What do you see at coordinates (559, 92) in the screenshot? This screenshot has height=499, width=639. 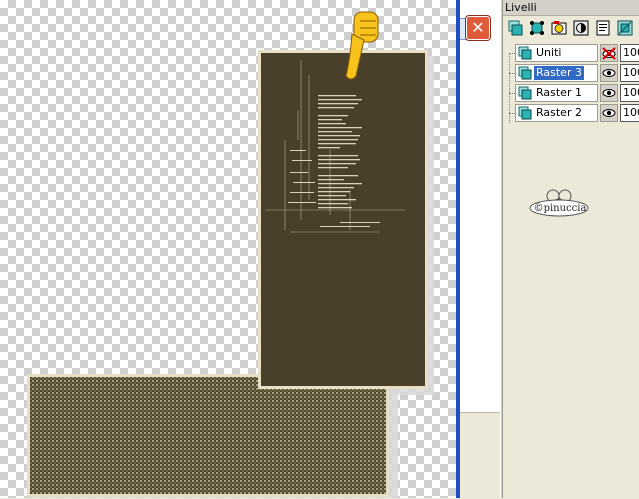 I see `layer-name: Raster 1` at bounding box center [559, 92].